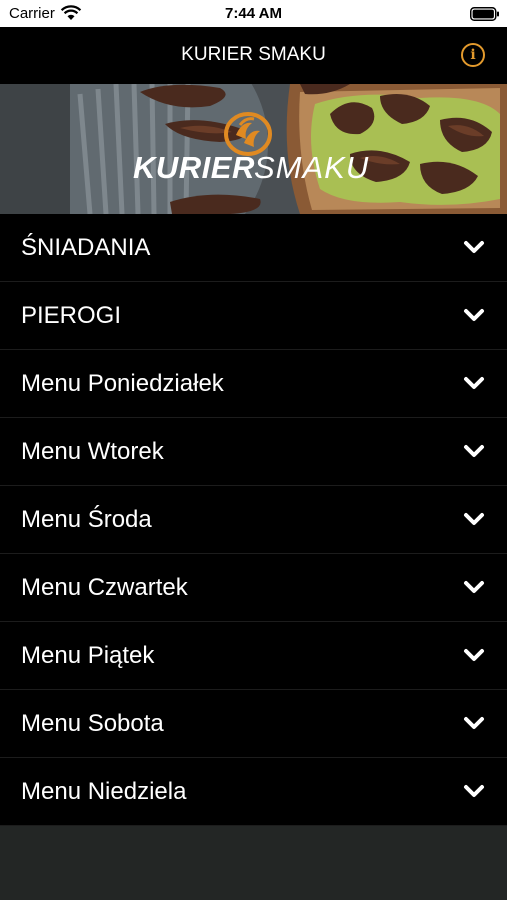  I want to click on category-item-poniedzialek: Menu Poniedziałek, so click(253, 384).